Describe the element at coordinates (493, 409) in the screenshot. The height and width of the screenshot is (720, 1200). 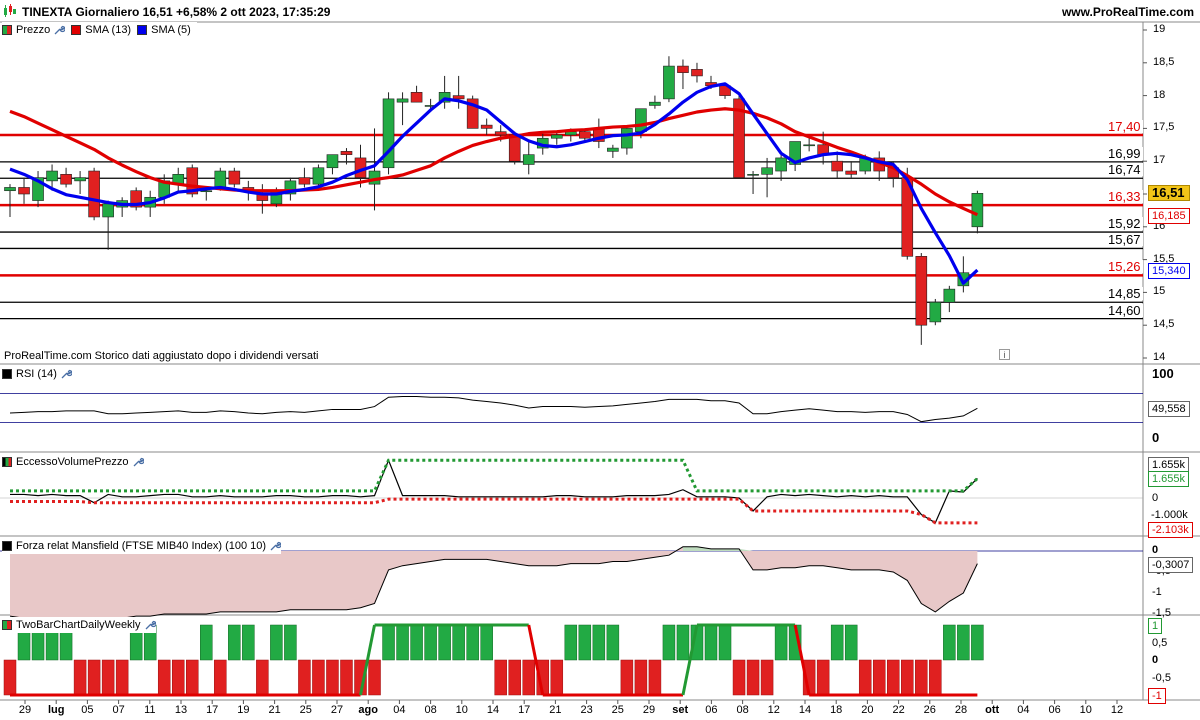
I see `rsi-line` at that location.